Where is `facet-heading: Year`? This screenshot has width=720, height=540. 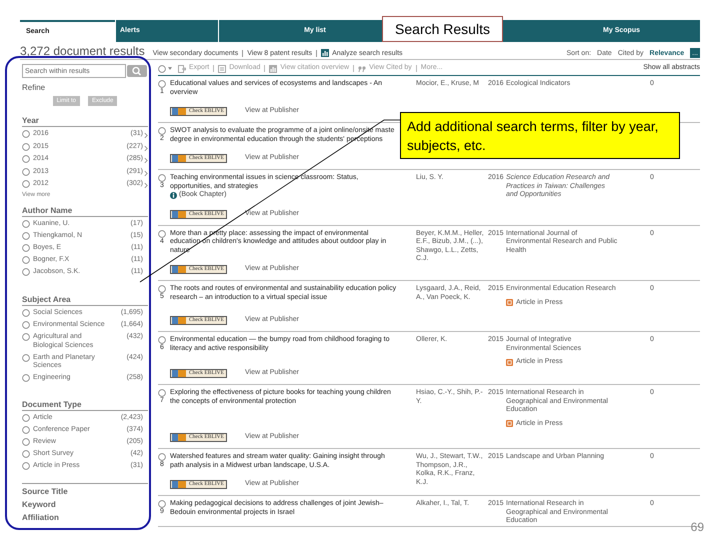
facet-heading: Year is located at coordinates (85, 121).